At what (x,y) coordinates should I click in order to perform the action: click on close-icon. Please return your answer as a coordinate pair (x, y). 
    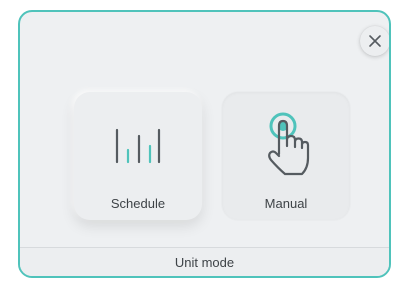
    Looking at the image, I should click on (375, 41).